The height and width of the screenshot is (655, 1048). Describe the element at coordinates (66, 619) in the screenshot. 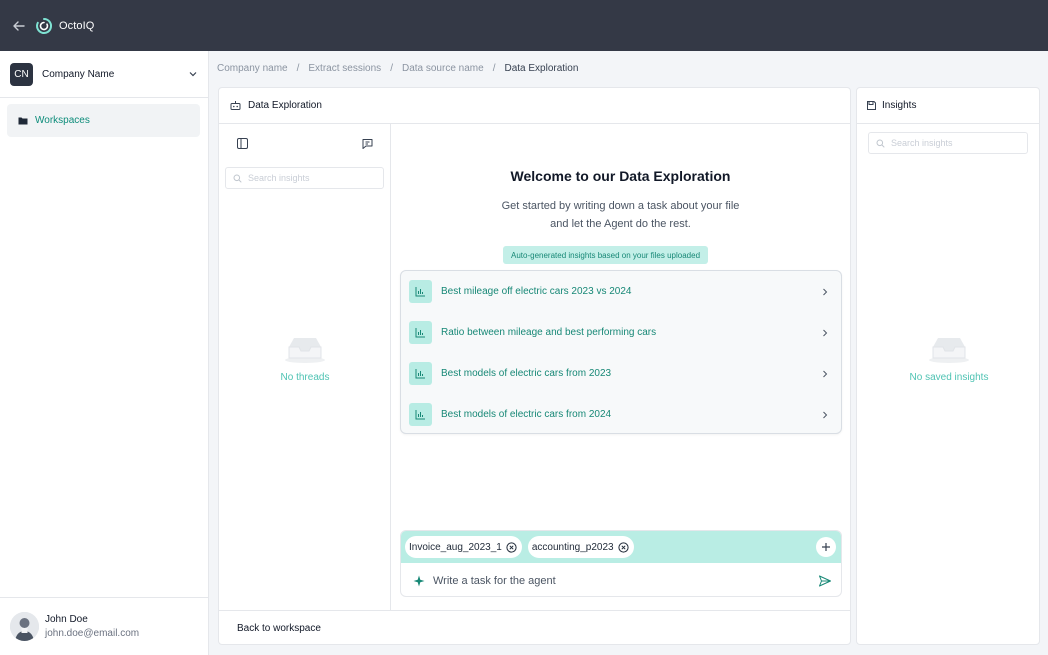

I see `user-name: John Doe` at that location.